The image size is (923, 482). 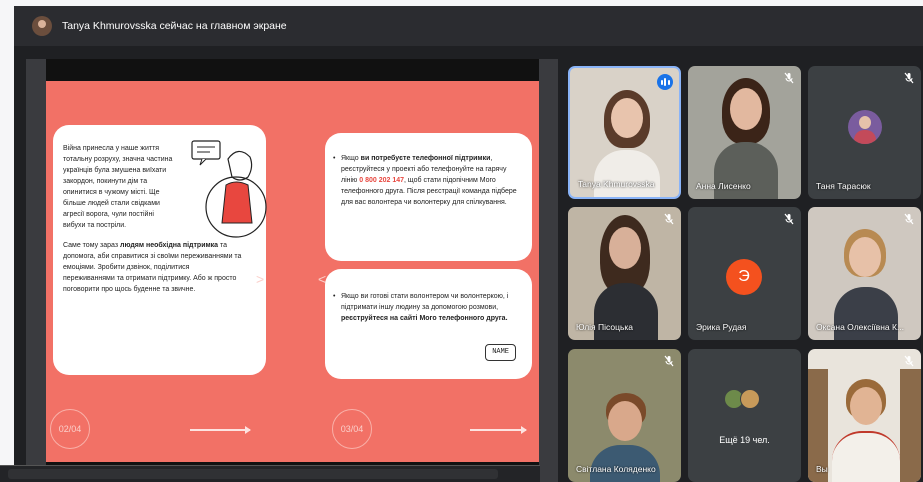 I want to click on participant-name: Вы, so click(x=822, y=469).